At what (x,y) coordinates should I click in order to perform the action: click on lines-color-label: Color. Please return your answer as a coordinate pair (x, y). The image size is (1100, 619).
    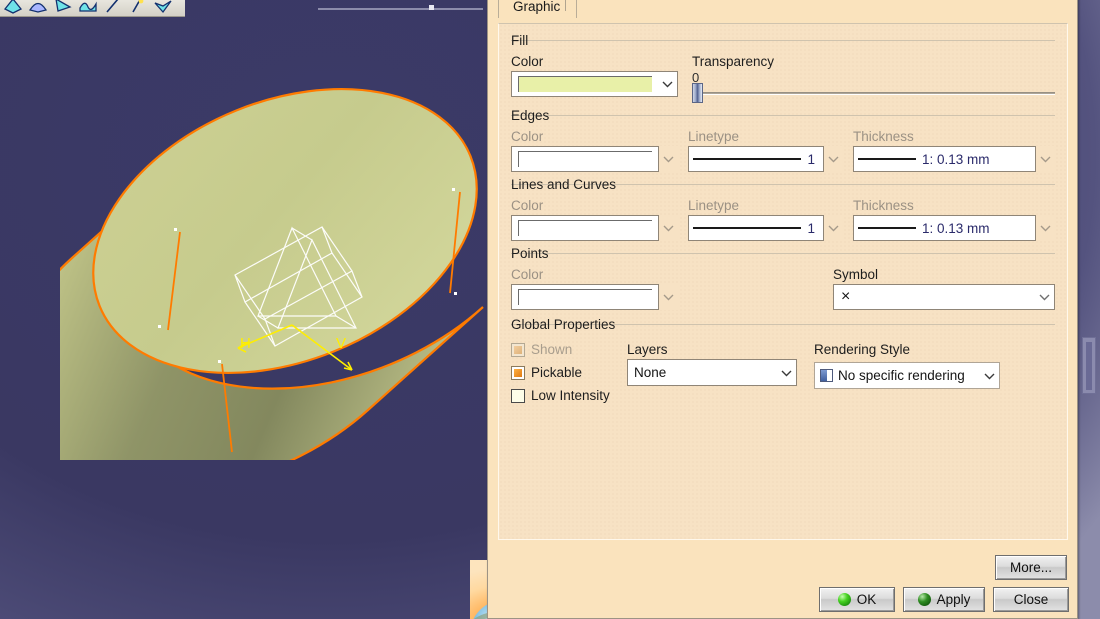
    Looking at the image, I should click on (527, 205).